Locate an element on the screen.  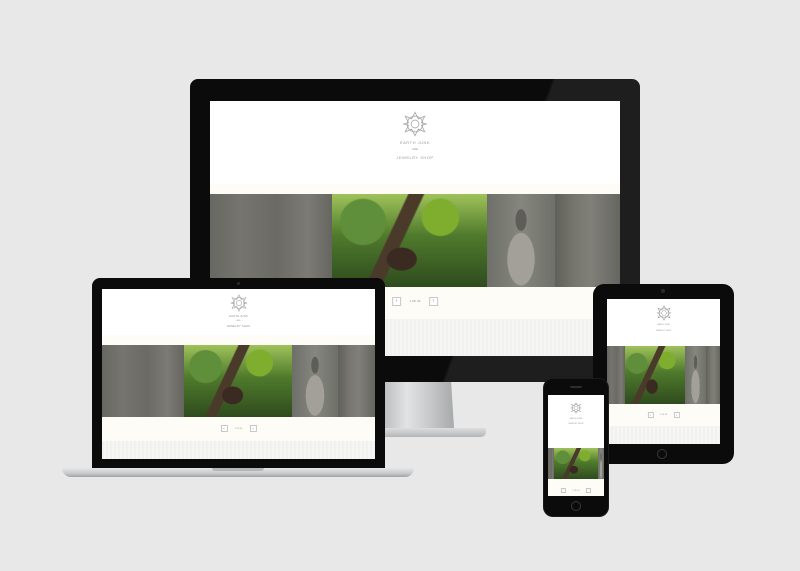
tablet: EARTH JUNK JEWELRY SHOP ‹ 1 OF 24 › is located at coordinates (663, 374).